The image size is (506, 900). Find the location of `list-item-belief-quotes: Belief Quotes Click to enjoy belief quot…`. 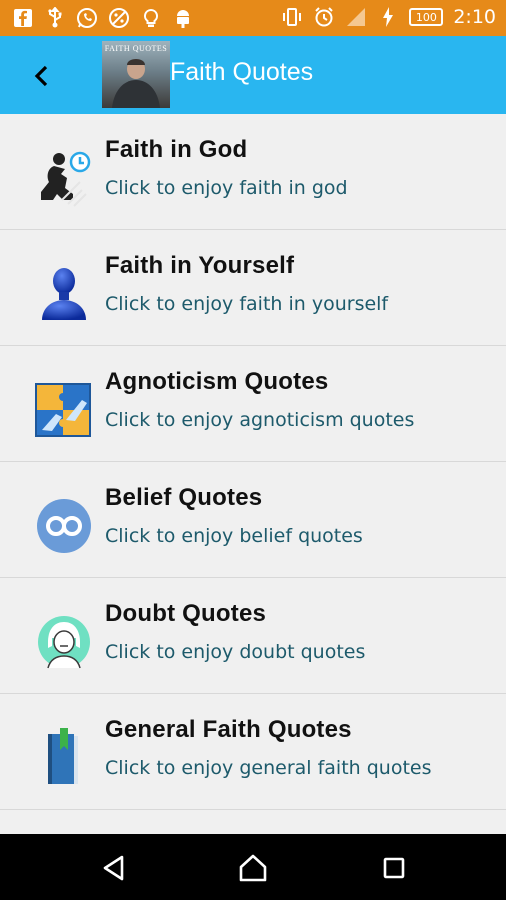

list-item-belief-quotes: Belief Quotes Click to enjoy belief quot… is located at coordinates (253, 520).